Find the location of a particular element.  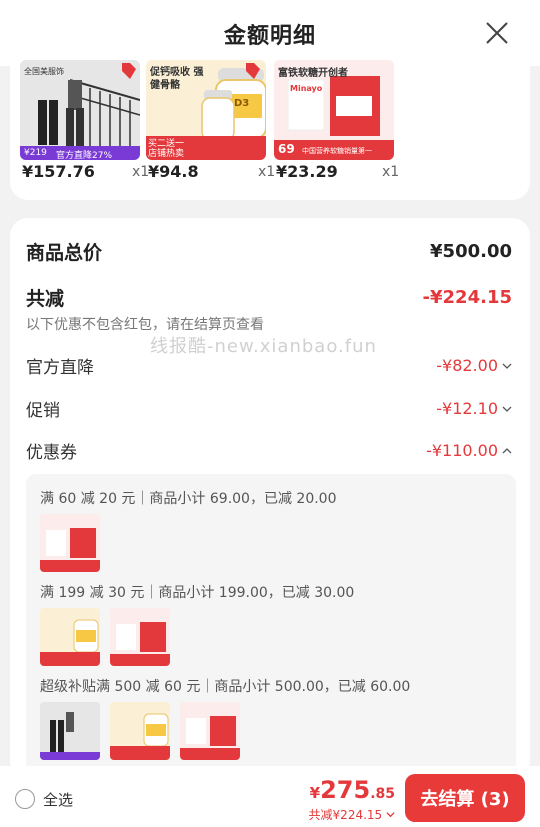

chevron-up-icon is located at coordinates (507, 450).